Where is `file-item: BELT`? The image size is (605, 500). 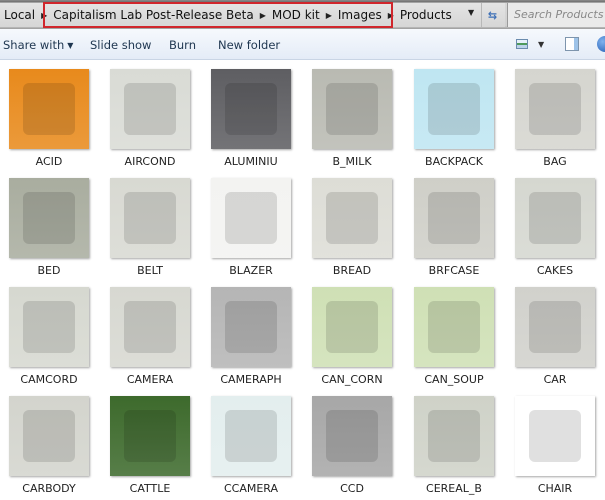 file-item: BELT is located at coordinates (151, 224).